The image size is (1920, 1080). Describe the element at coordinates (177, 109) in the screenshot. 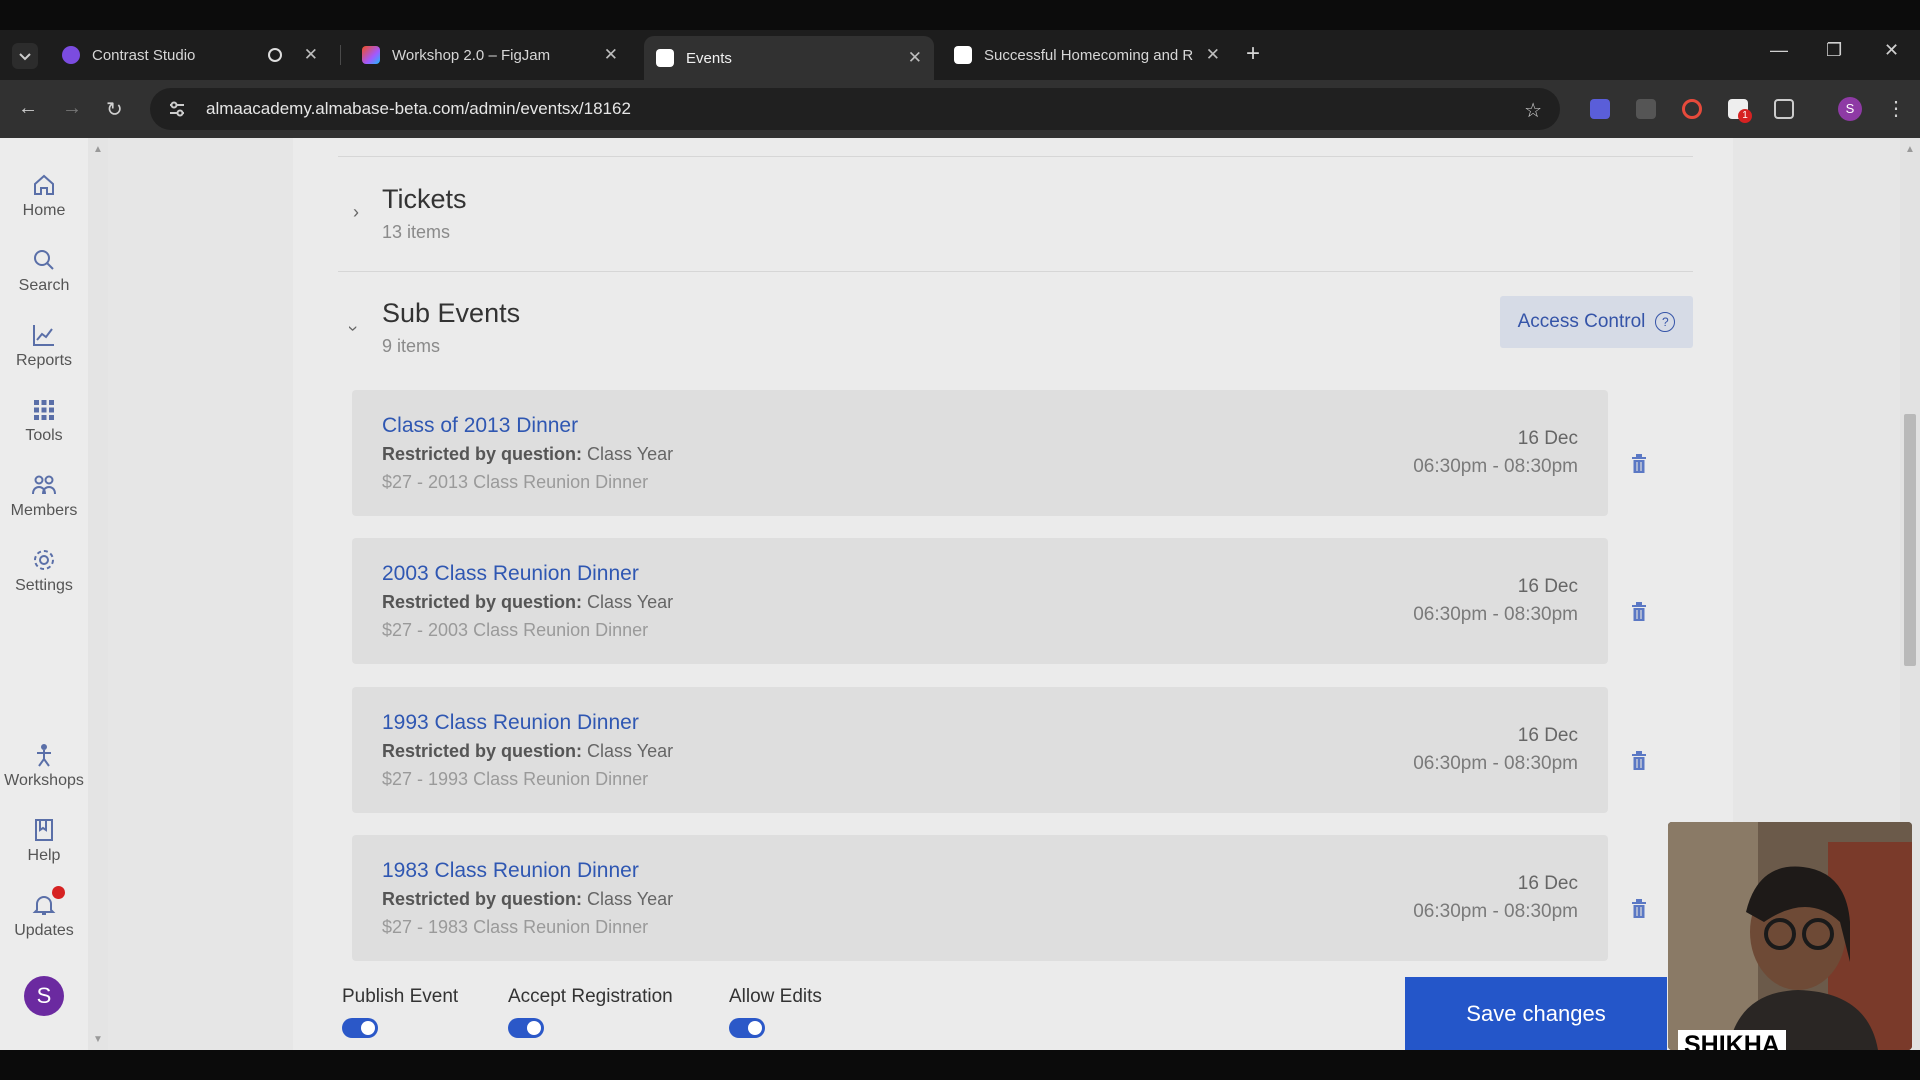

I see `site-settings-icon` at that location.